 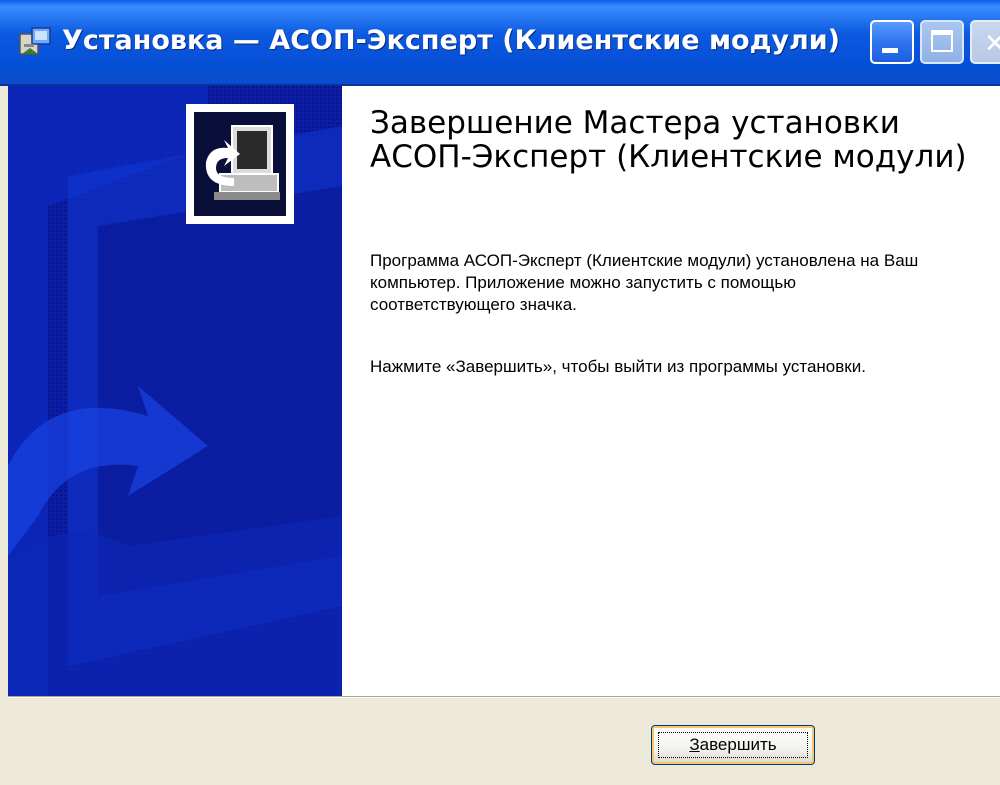 I want to click on close-button: ✕, so click(x=985, y=42).